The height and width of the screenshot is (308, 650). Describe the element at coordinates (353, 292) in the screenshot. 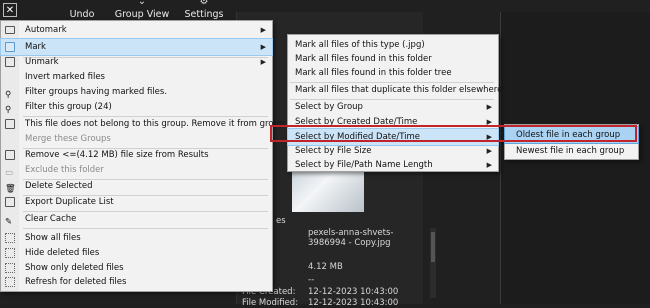

I see `details-file-created-value: 12-12-2023 10:43:00` at that location.